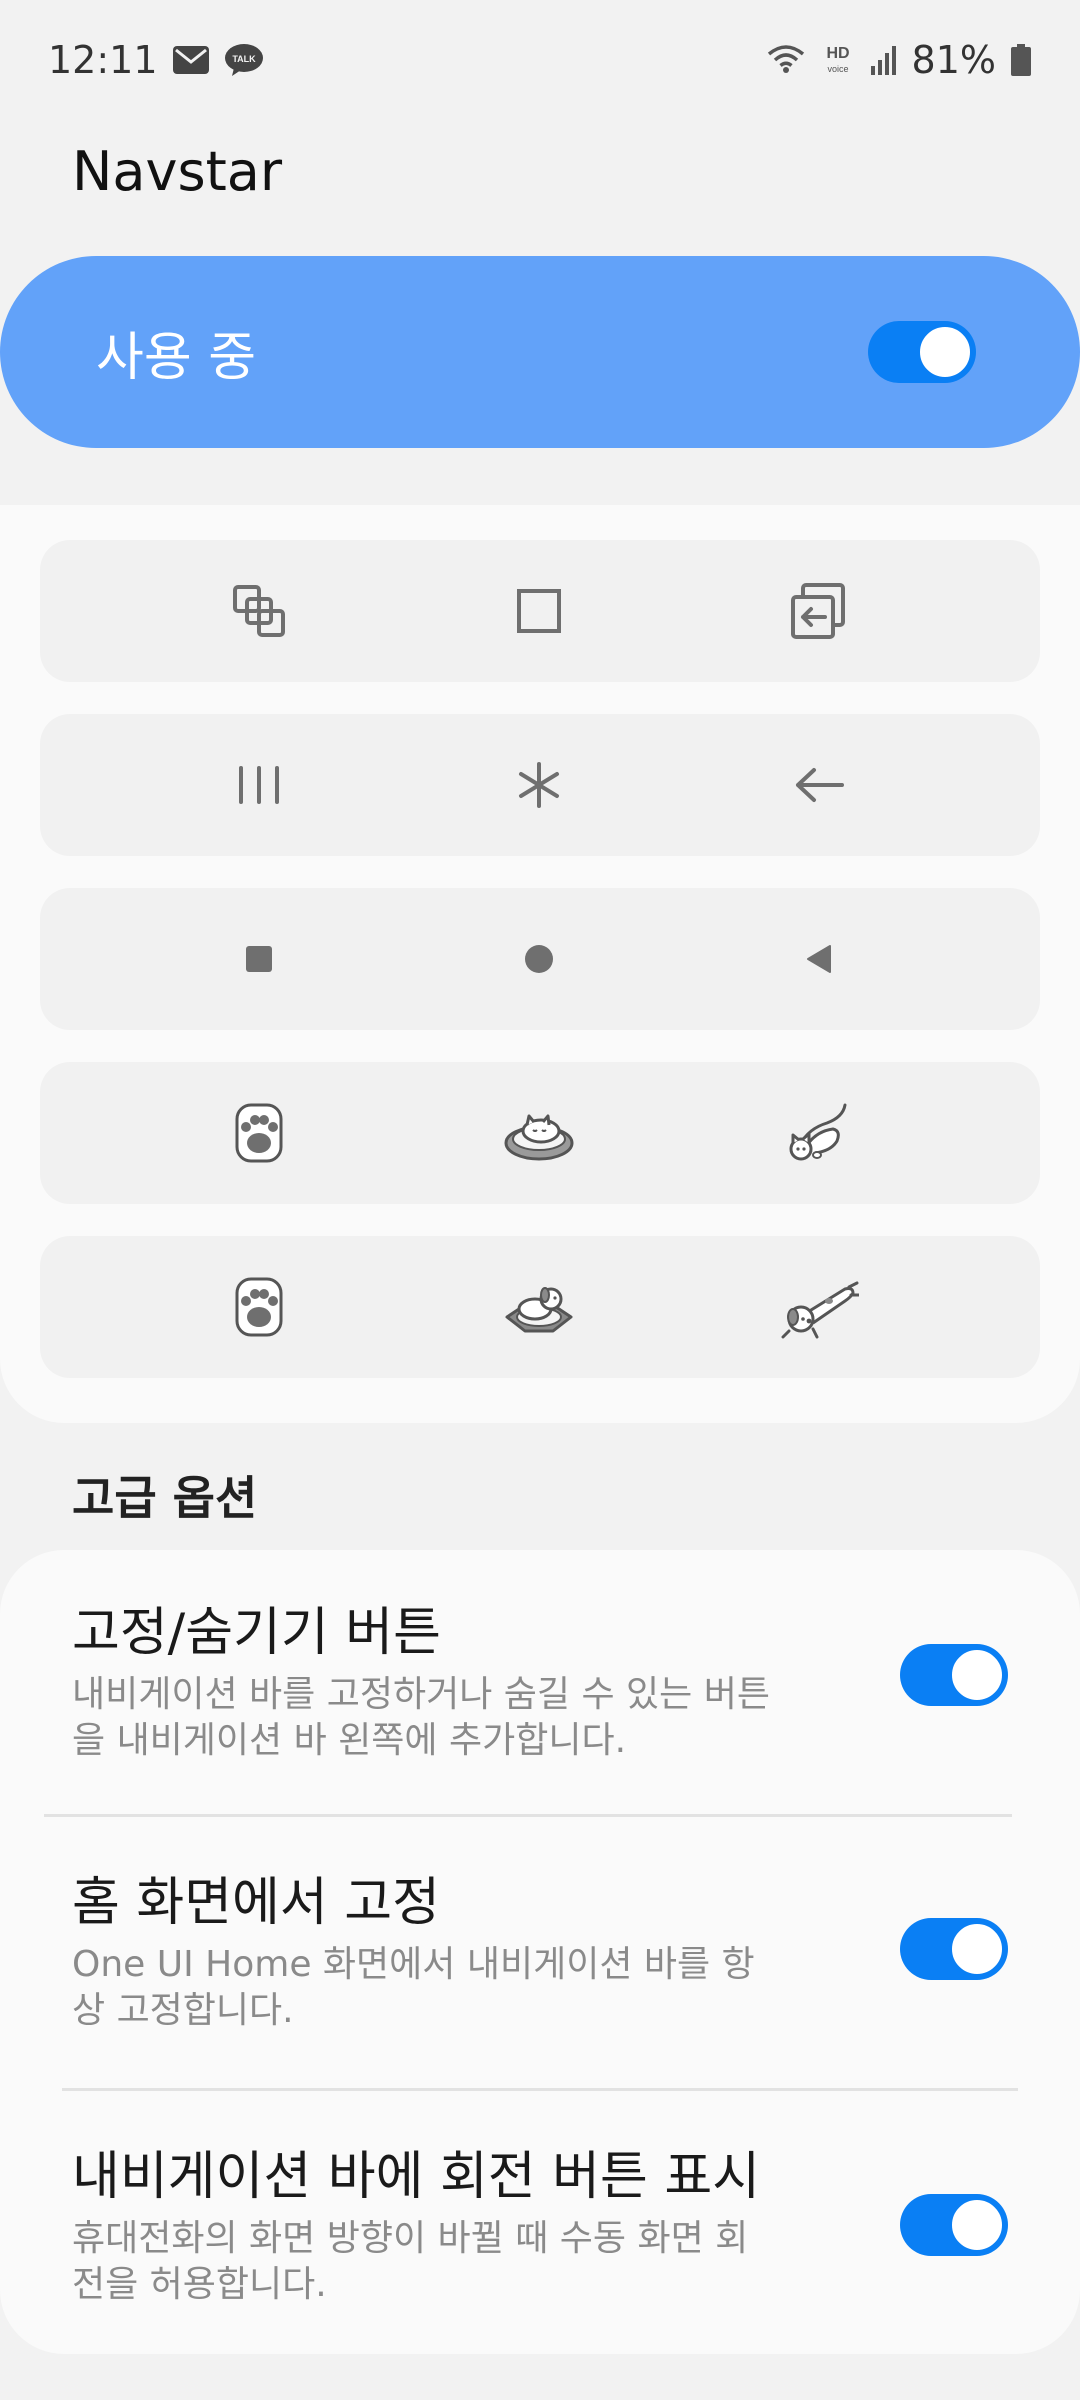  I want to click on rotate-button-toggle, so click(954, 2225).